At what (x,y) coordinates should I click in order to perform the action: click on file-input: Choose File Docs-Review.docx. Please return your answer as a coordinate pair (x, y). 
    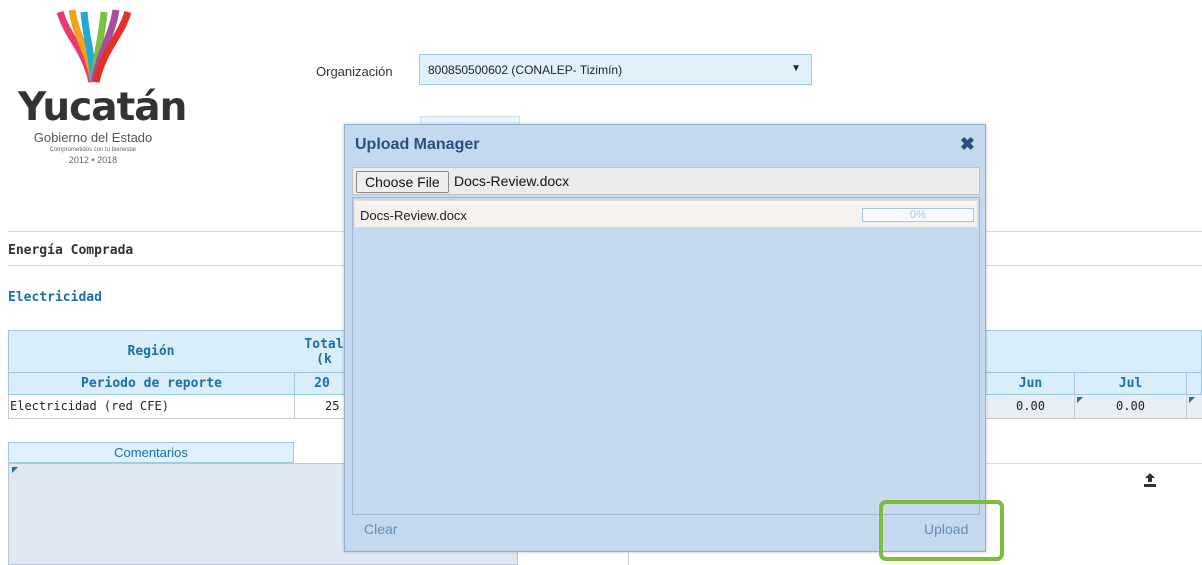
    Looking at the image, I should click on (666, 181).